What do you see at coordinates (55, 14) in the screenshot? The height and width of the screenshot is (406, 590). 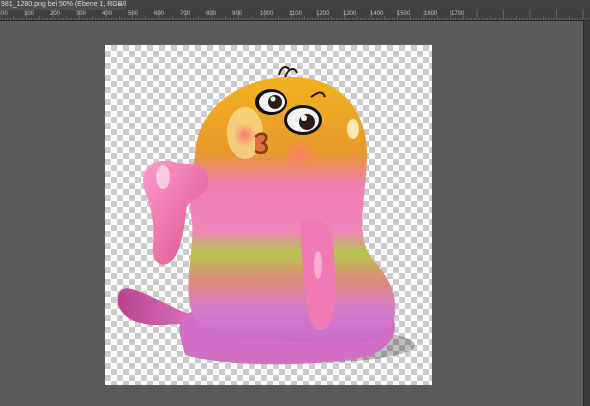 I see `ruler-label: 200` at bounding box center [55, 14].